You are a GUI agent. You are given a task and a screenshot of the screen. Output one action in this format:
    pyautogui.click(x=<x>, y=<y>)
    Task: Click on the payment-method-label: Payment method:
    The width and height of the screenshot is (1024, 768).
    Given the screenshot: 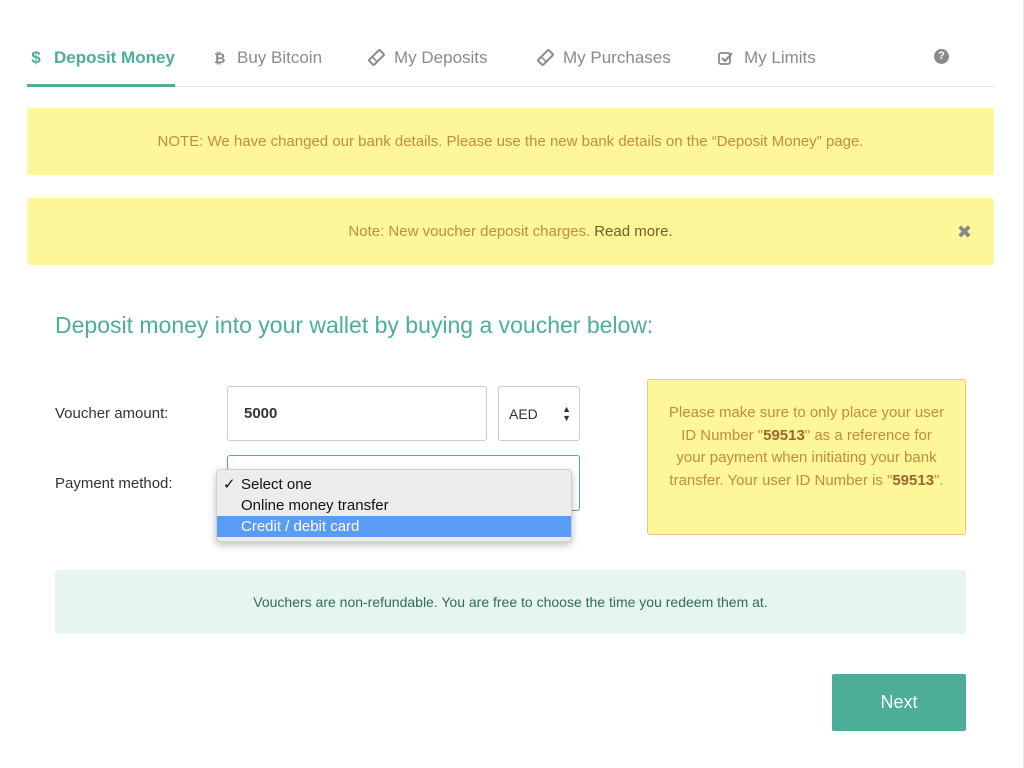 What is the action you would take?
    pyautogui.click(x=114, y=483)
    